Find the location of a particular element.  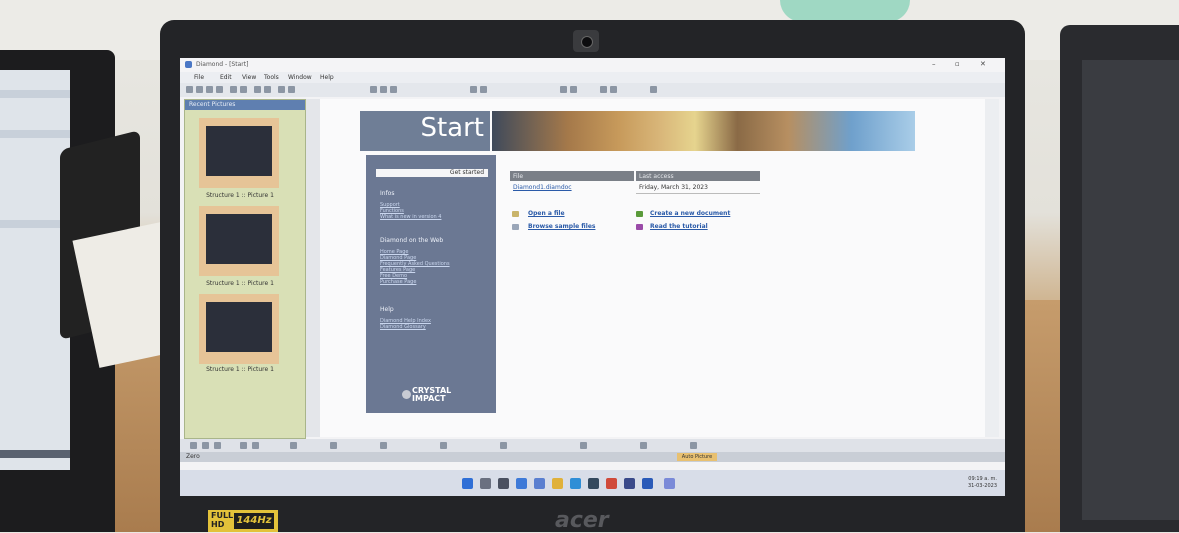

link-whats-new: What is new in version 4 is located at coordinates (410, 217).